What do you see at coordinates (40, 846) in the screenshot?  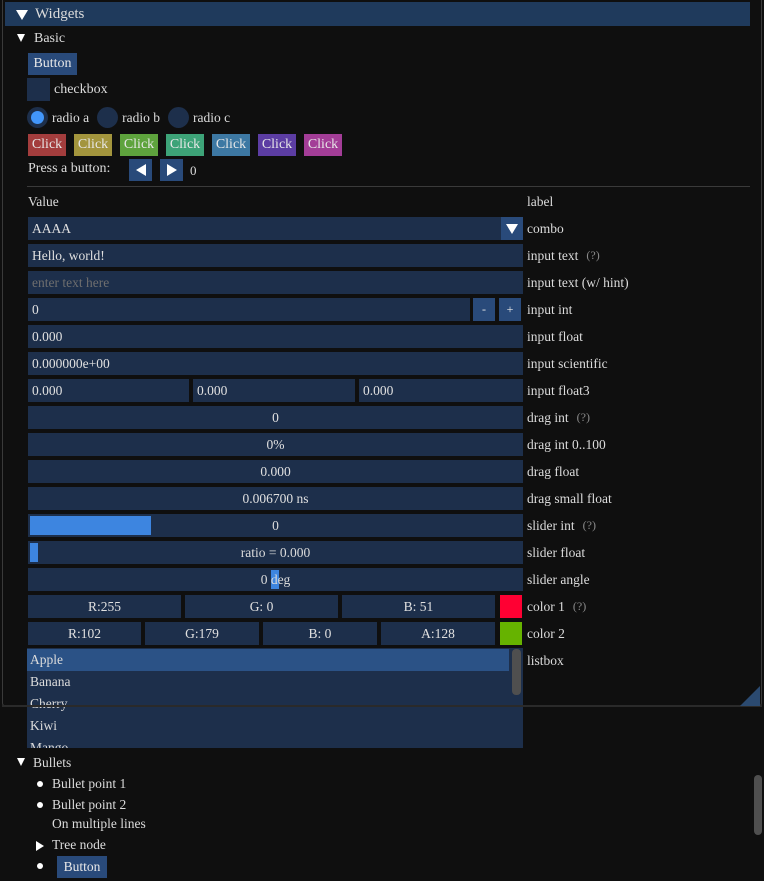 I see `tree-node-arrow-icon` at bounding box center [40, 846].